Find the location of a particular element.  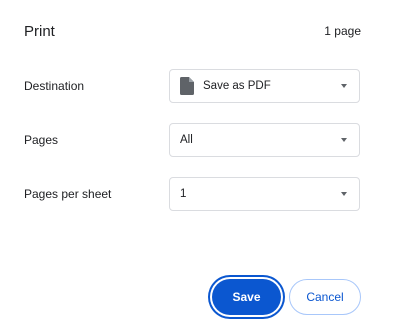

page-count: 1 page is located at coordinates (342, 31).